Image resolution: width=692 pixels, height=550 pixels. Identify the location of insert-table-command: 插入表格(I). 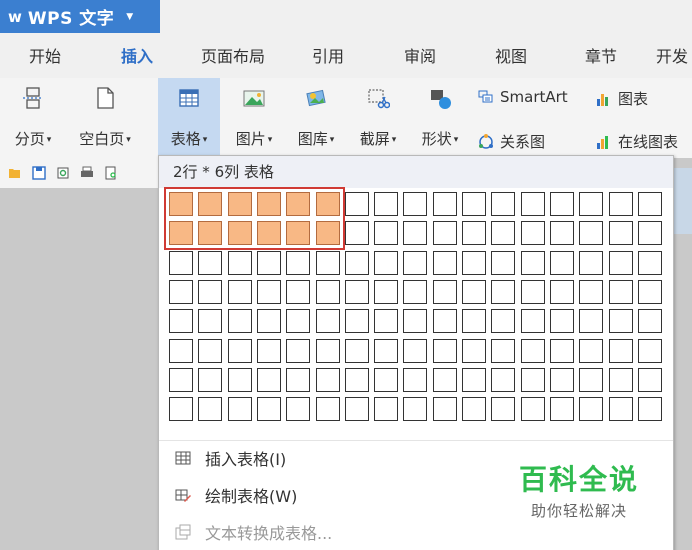
(230, 458).